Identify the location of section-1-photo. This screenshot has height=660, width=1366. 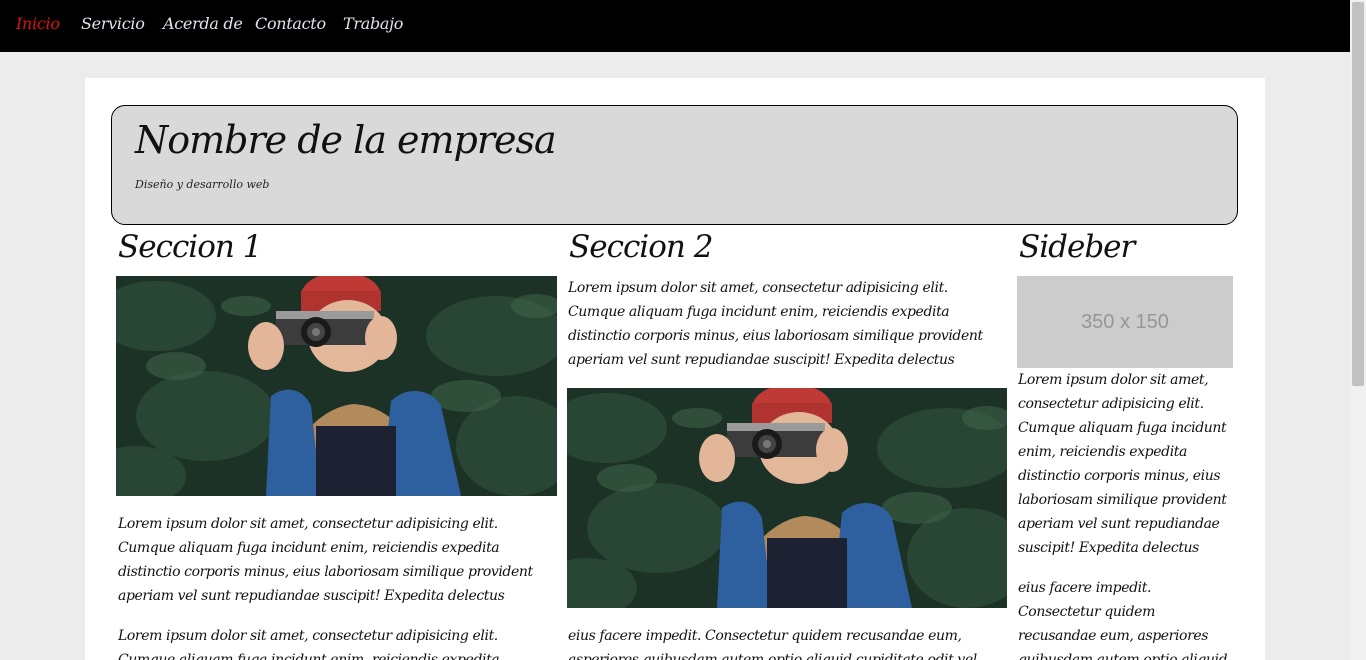
(336, 386).